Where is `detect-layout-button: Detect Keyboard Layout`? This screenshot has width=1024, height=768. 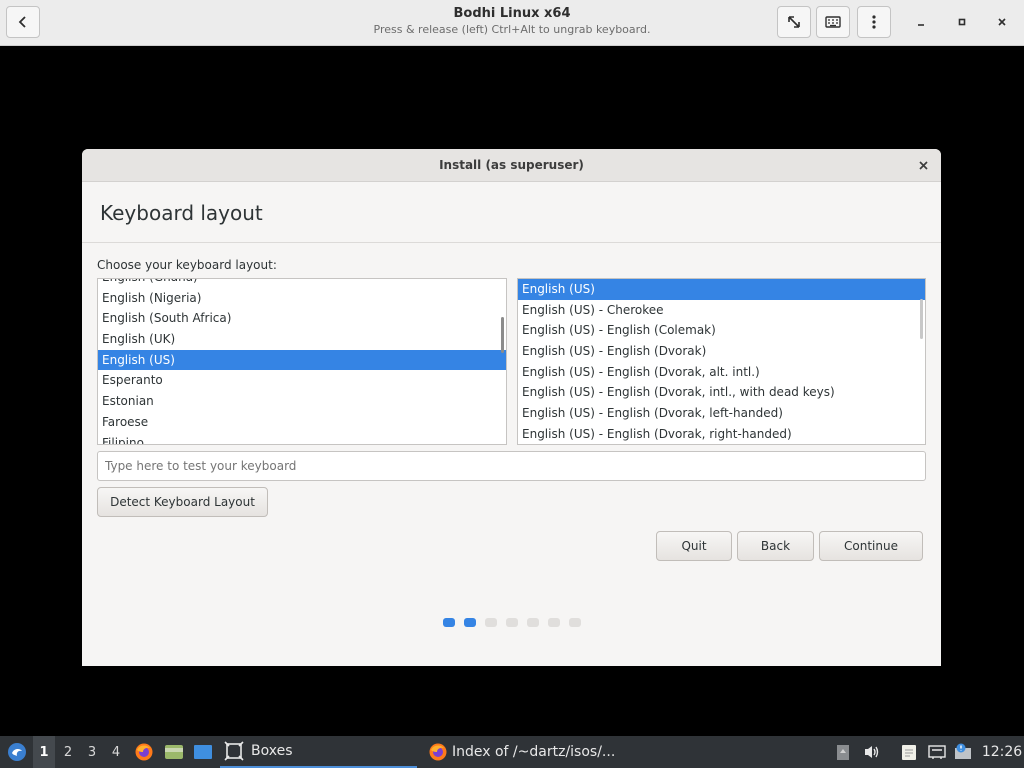
detect-layout-button: Detect Keyboard Layout is located at coordinates (182, 502).